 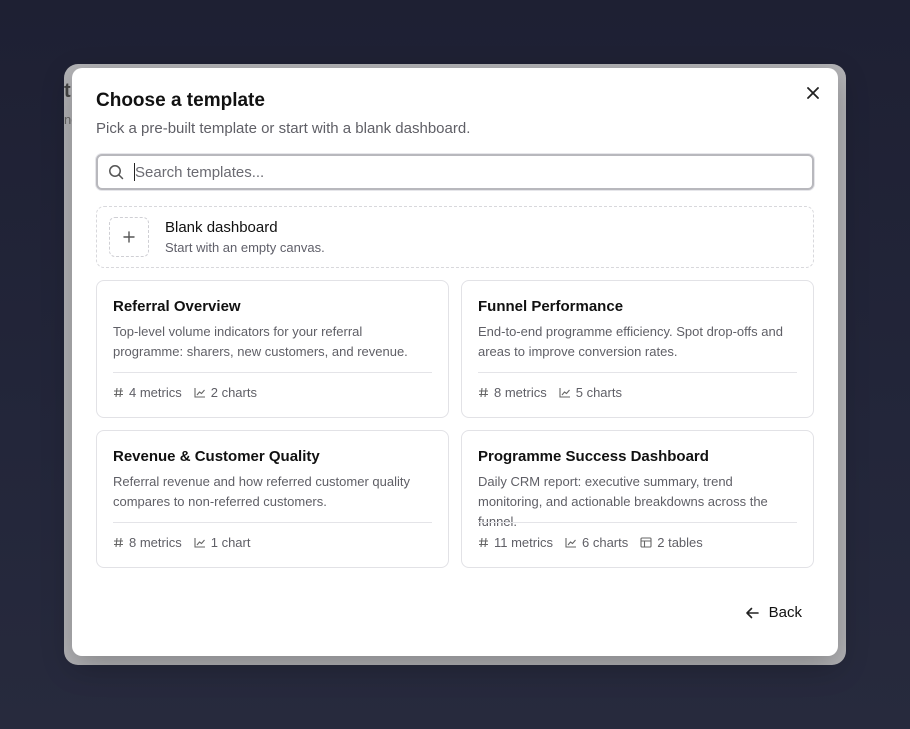 I want to click on back-button: Back, so click(x=773, y=612).